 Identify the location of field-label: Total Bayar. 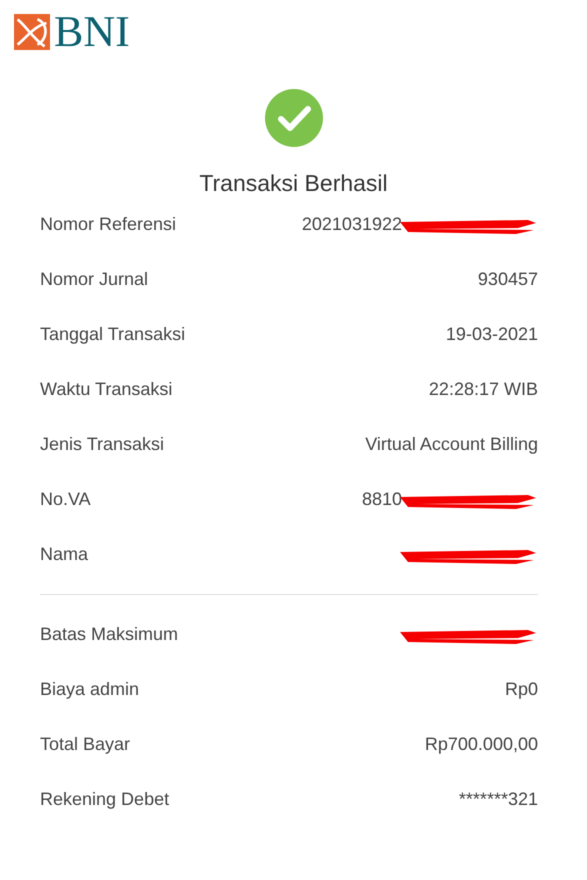
(85, 744).